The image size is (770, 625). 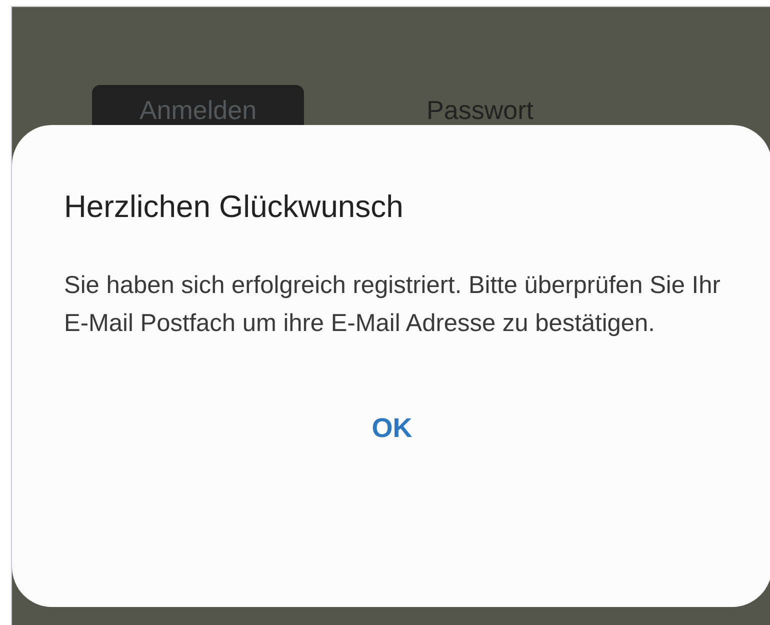 What do you see at coordinates (234, 207) in the screenshot?
I see `dialog-title: Herzlichen Glückwunsch` at bounding box center [234, 207].